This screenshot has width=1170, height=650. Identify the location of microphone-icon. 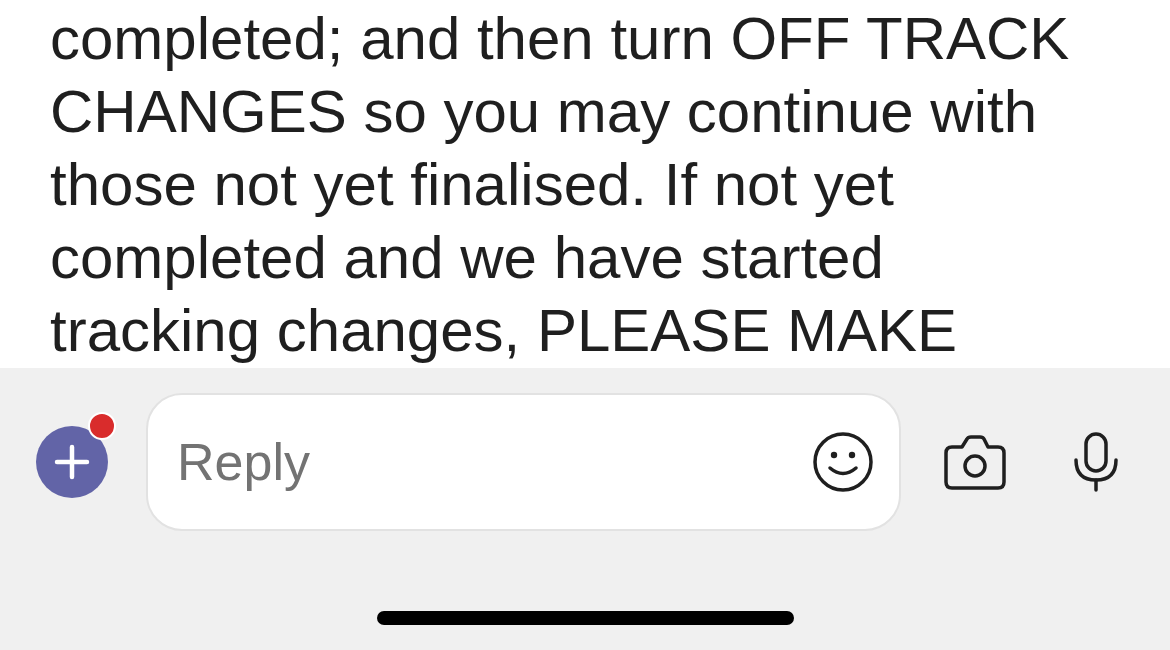
(1096, 462).